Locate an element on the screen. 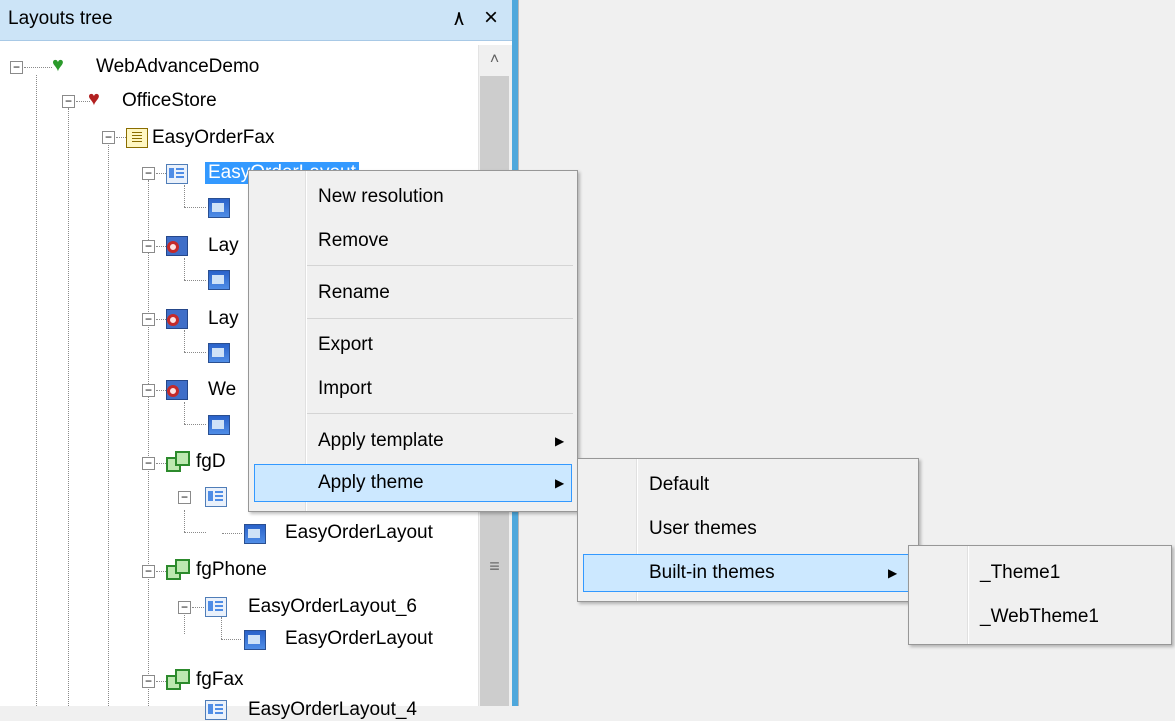 The width and height of the screenshot is (1175, 721). menu-item-webtheme1: _WebTheme1 is located at coordinates (1039, 617).